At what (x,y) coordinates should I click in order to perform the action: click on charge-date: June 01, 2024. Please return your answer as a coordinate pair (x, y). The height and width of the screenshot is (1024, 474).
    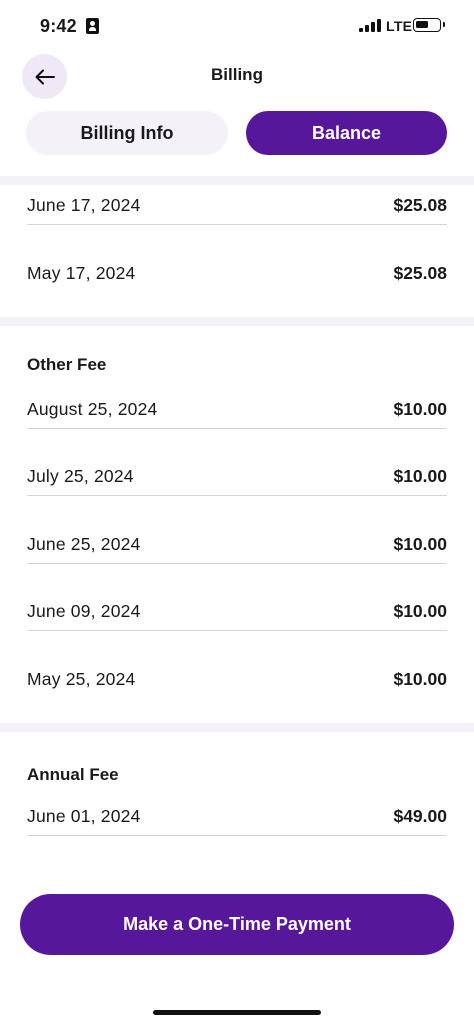
    Looking at the image, I should click on (84, 815).